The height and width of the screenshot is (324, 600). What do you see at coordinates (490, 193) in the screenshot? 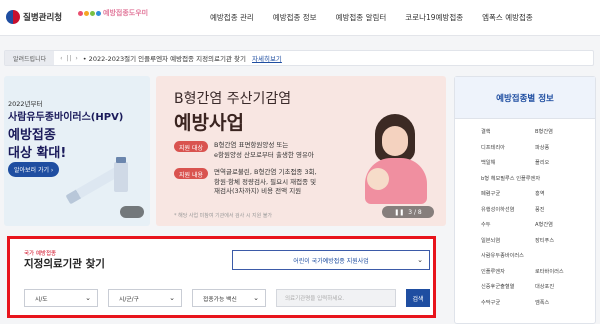
I see `vaccine-info-item: 폐렴구균` at bounding box center [490, 193].